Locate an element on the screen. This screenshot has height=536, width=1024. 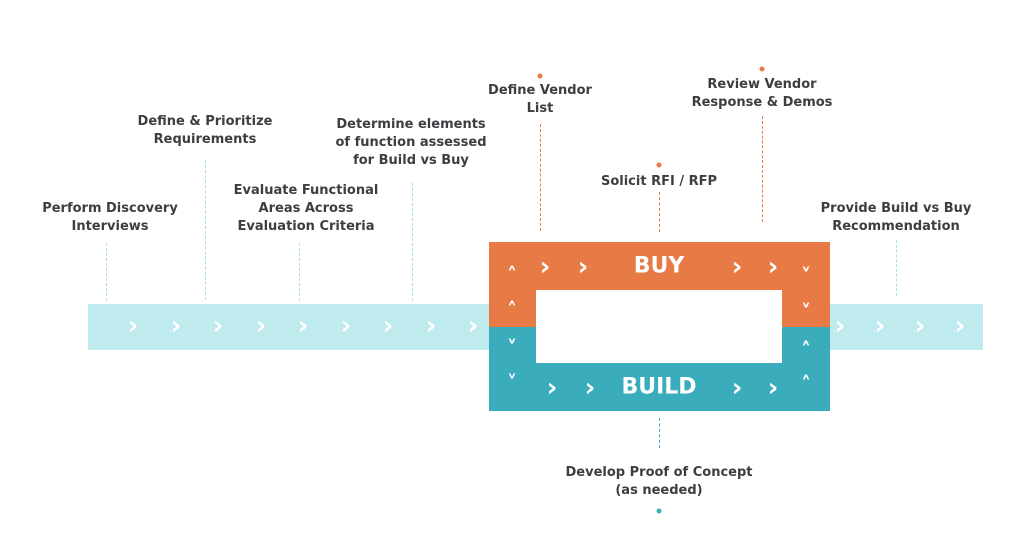
step-review-vendor-response: Review Vendor Response & Demos is located at coordinates (762, 94).